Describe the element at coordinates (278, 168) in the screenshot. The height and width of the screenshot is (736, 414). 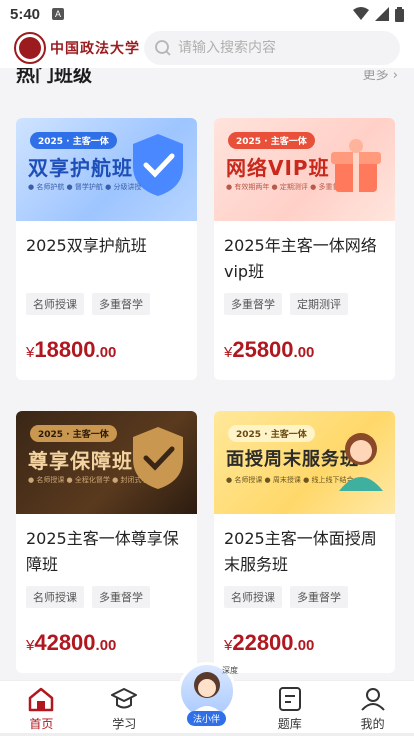
I see `banner-title: 网络VIP班` at that location.